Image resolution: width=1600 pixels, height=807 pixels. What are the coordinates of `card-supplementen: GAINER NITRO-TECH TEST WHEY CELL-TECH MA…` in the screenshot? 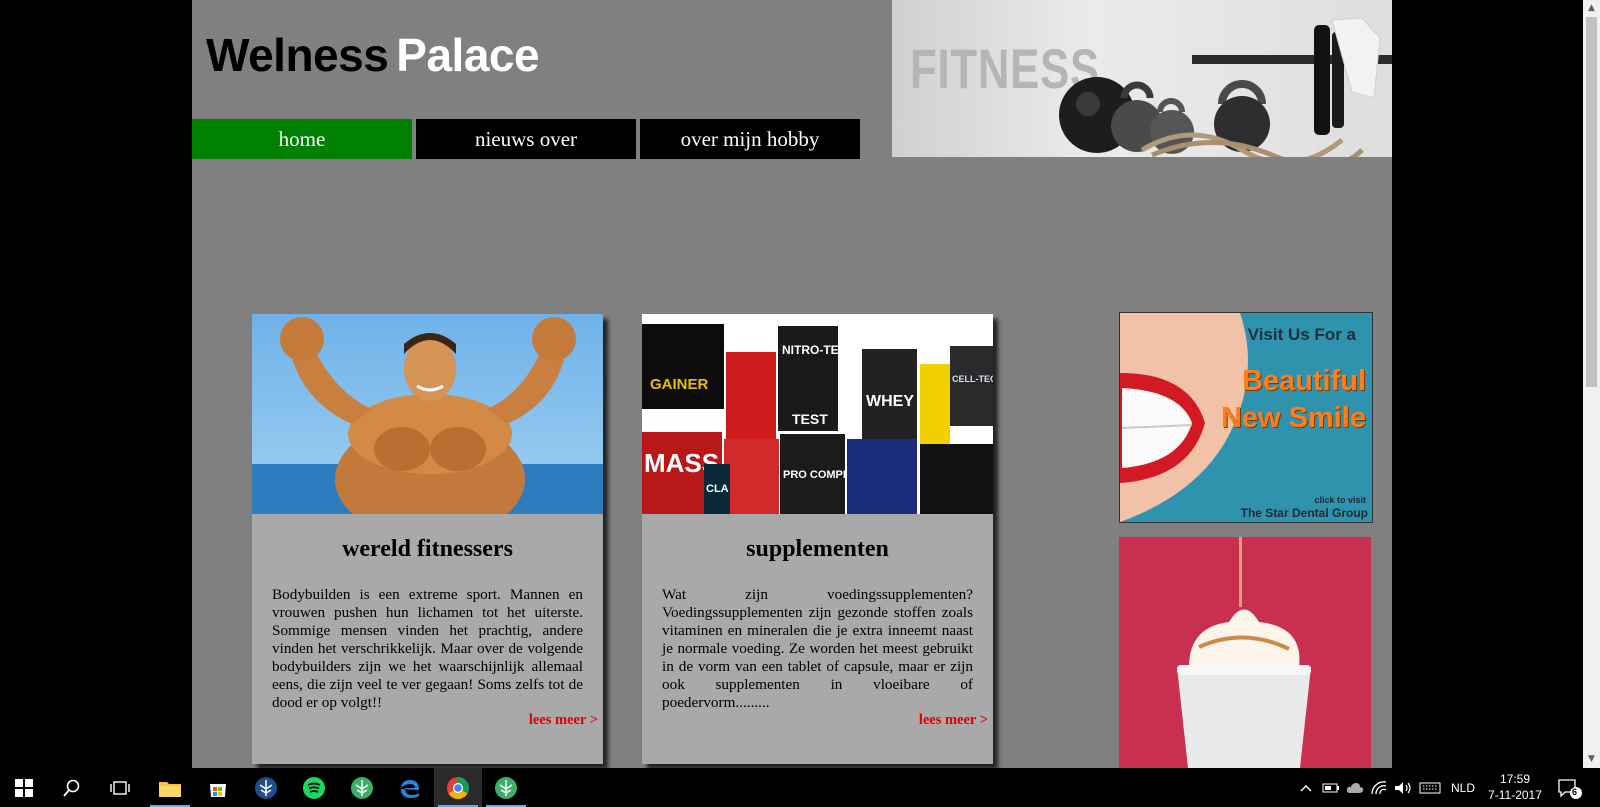 It's located at (817, 539).